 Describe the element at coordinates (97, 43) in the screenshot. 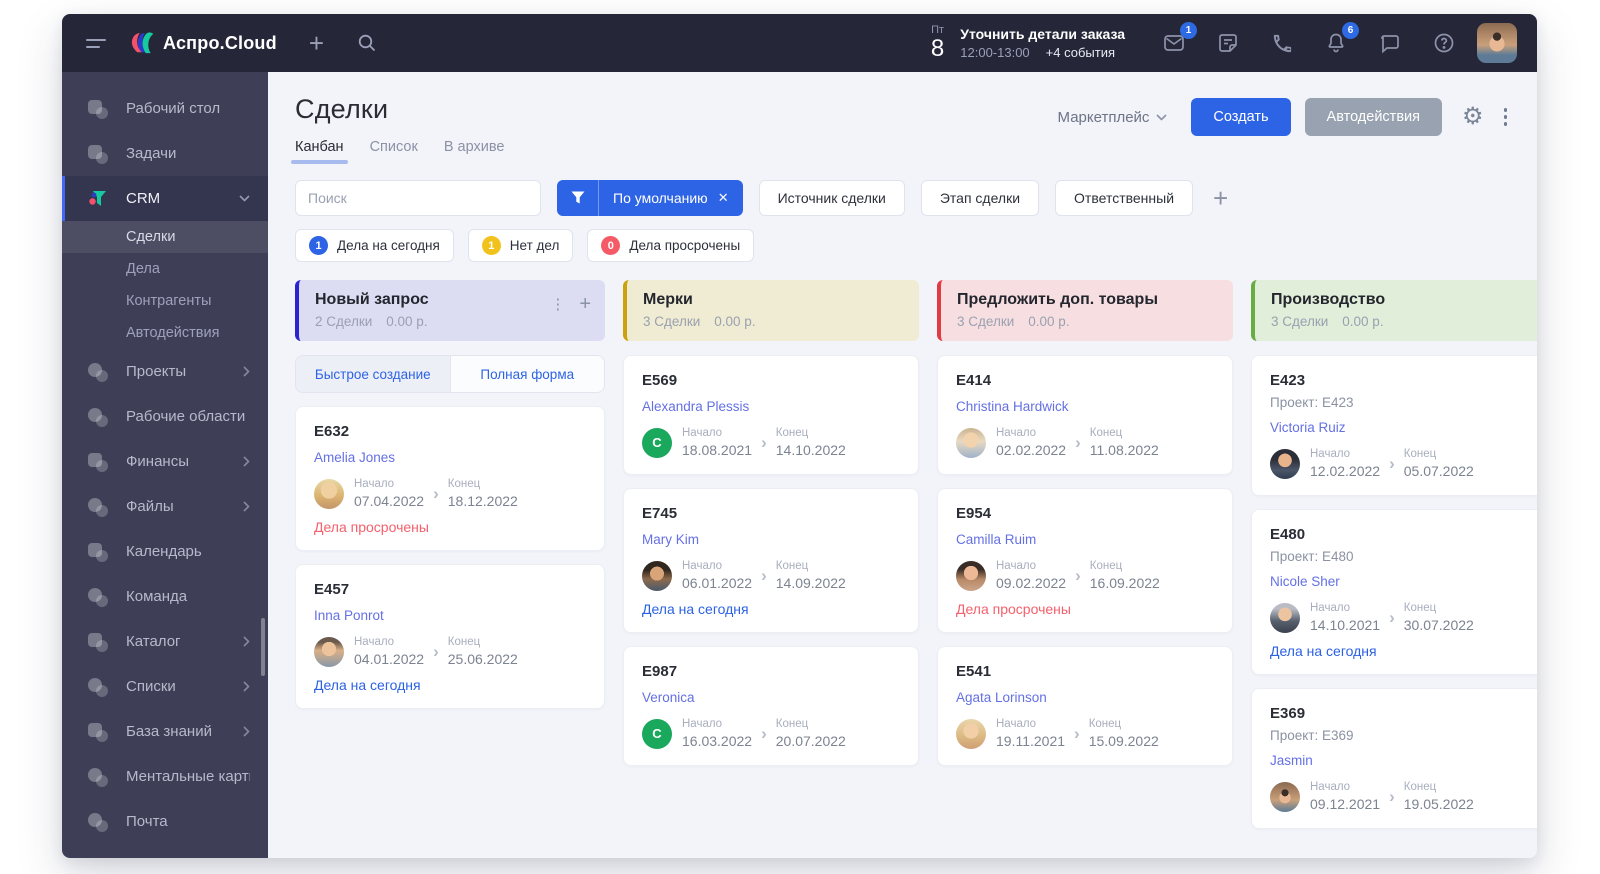

I see `menu-toggle-icon` at that location.